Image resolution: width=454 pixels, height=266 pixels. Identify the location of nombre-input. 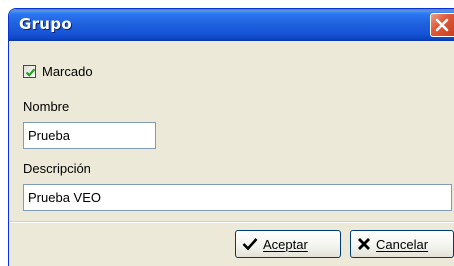
(89, 135).